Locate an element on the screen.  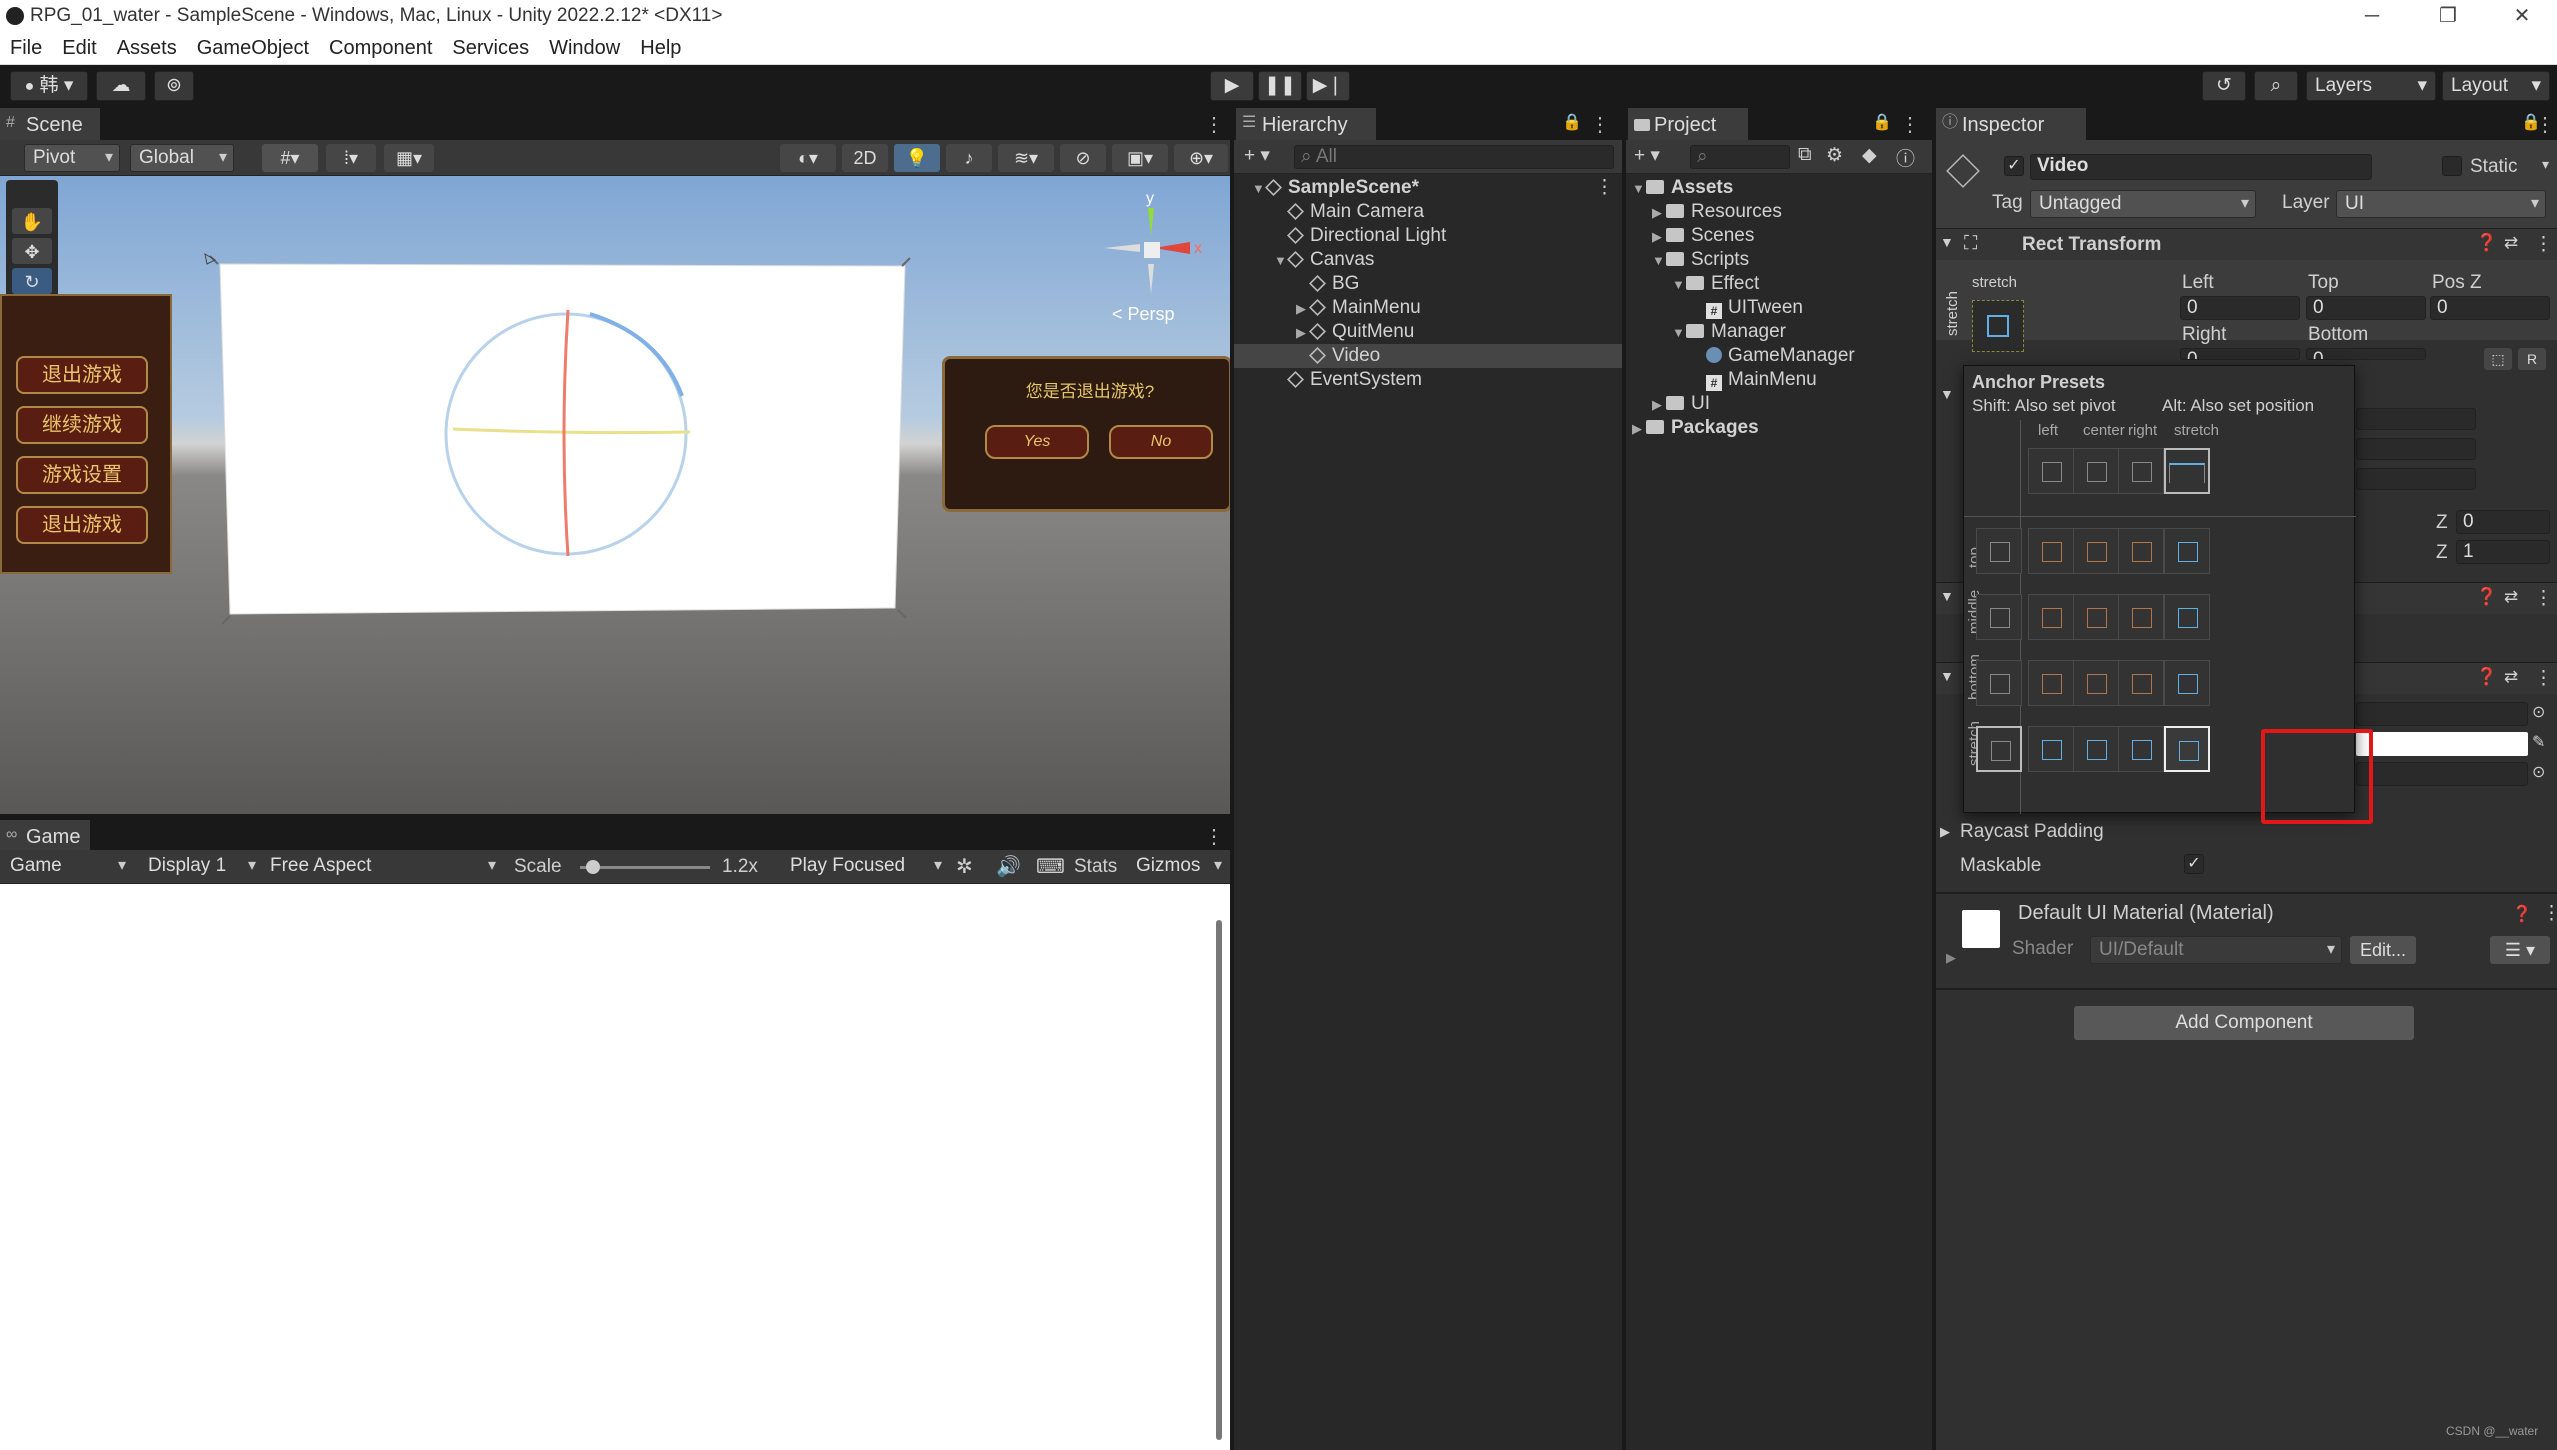
object-picker-icon: ⊙ is located at coordinates (2538, 712).